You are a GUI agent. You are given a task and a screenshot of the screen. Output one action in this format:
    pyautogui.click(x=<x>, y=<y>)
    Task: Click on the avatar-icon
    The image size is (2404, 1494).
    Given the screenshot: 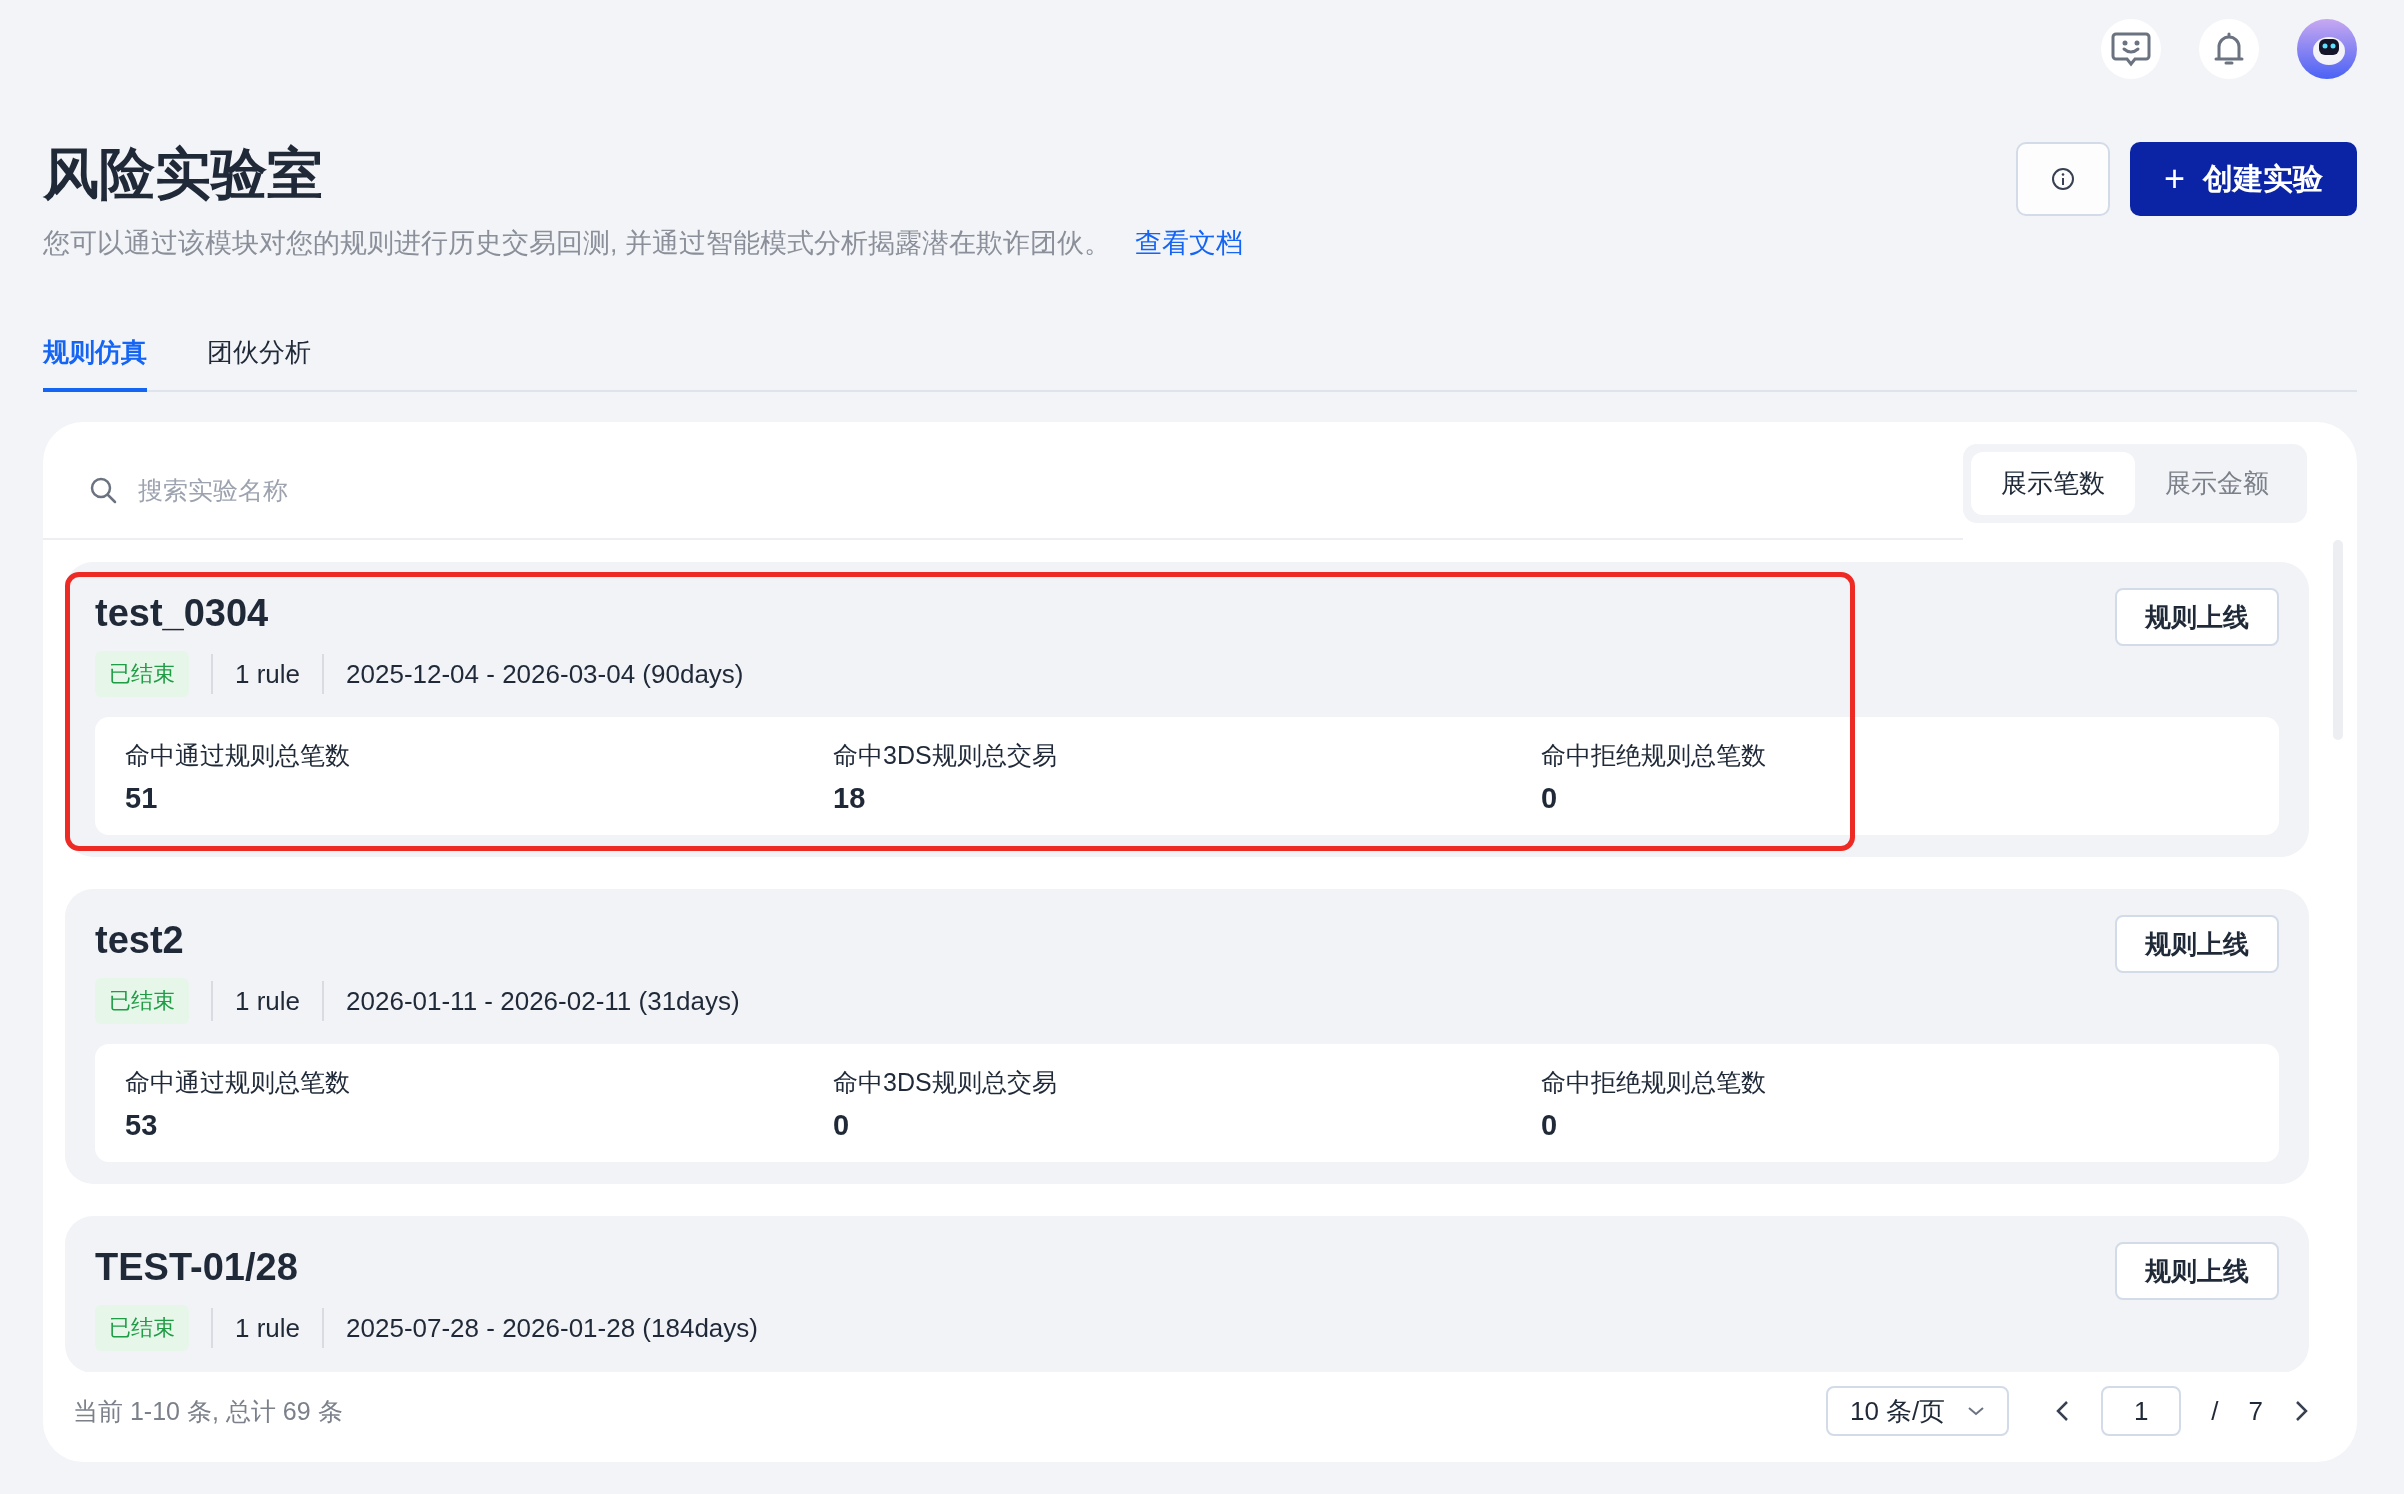 What is the action you would take?
    pyautogui.click(x=2327, y=49)
    